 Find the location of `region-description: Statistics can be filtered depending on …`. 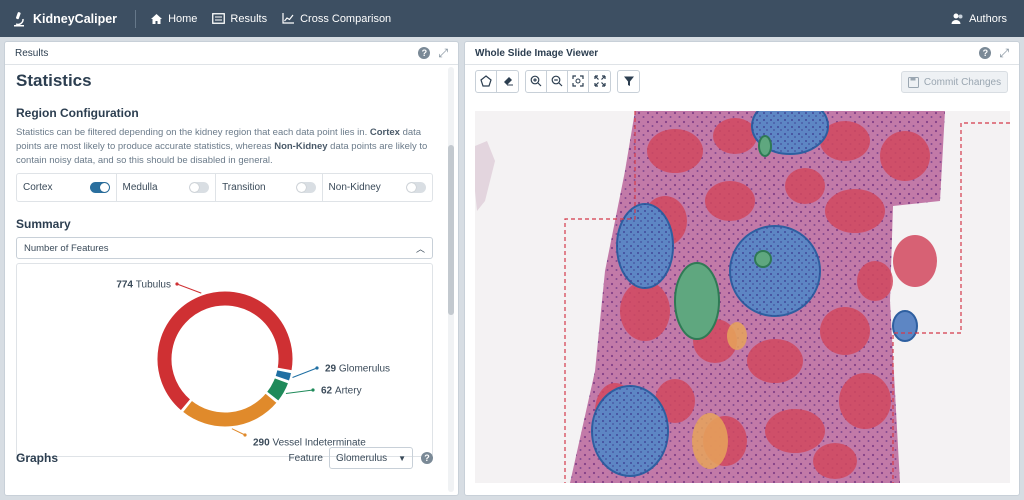

region-description: Statistics can be filtered depending on … is located at coordinates (226, 147).